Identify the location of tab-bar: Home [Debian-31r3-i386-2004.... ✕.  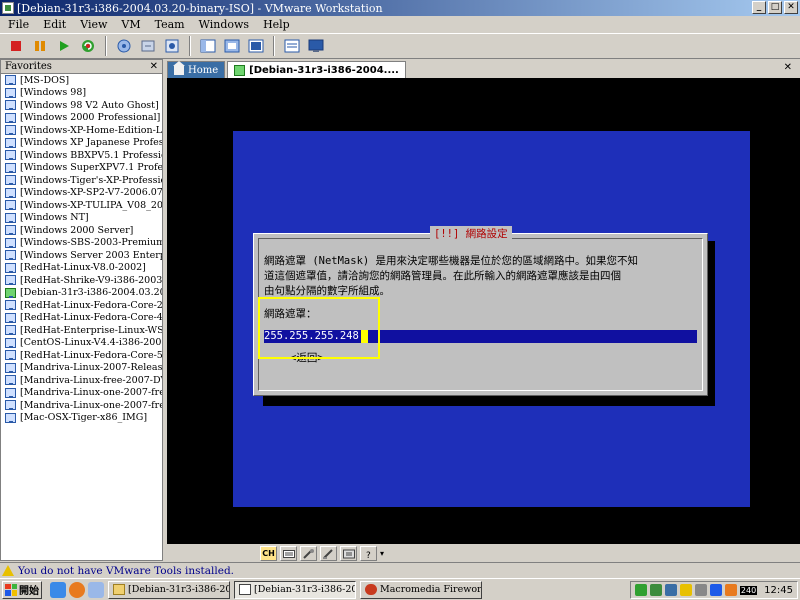
(483, 69).